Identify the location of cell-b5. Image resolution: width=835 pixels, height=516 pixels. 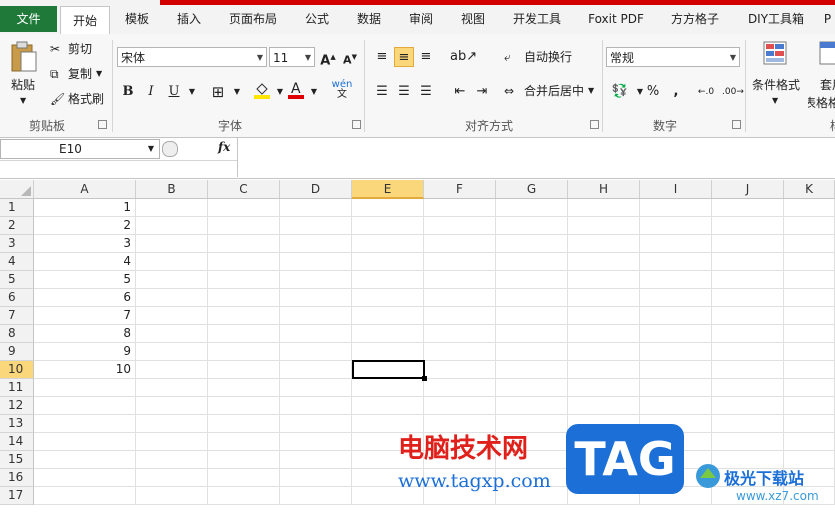
(172, 280).